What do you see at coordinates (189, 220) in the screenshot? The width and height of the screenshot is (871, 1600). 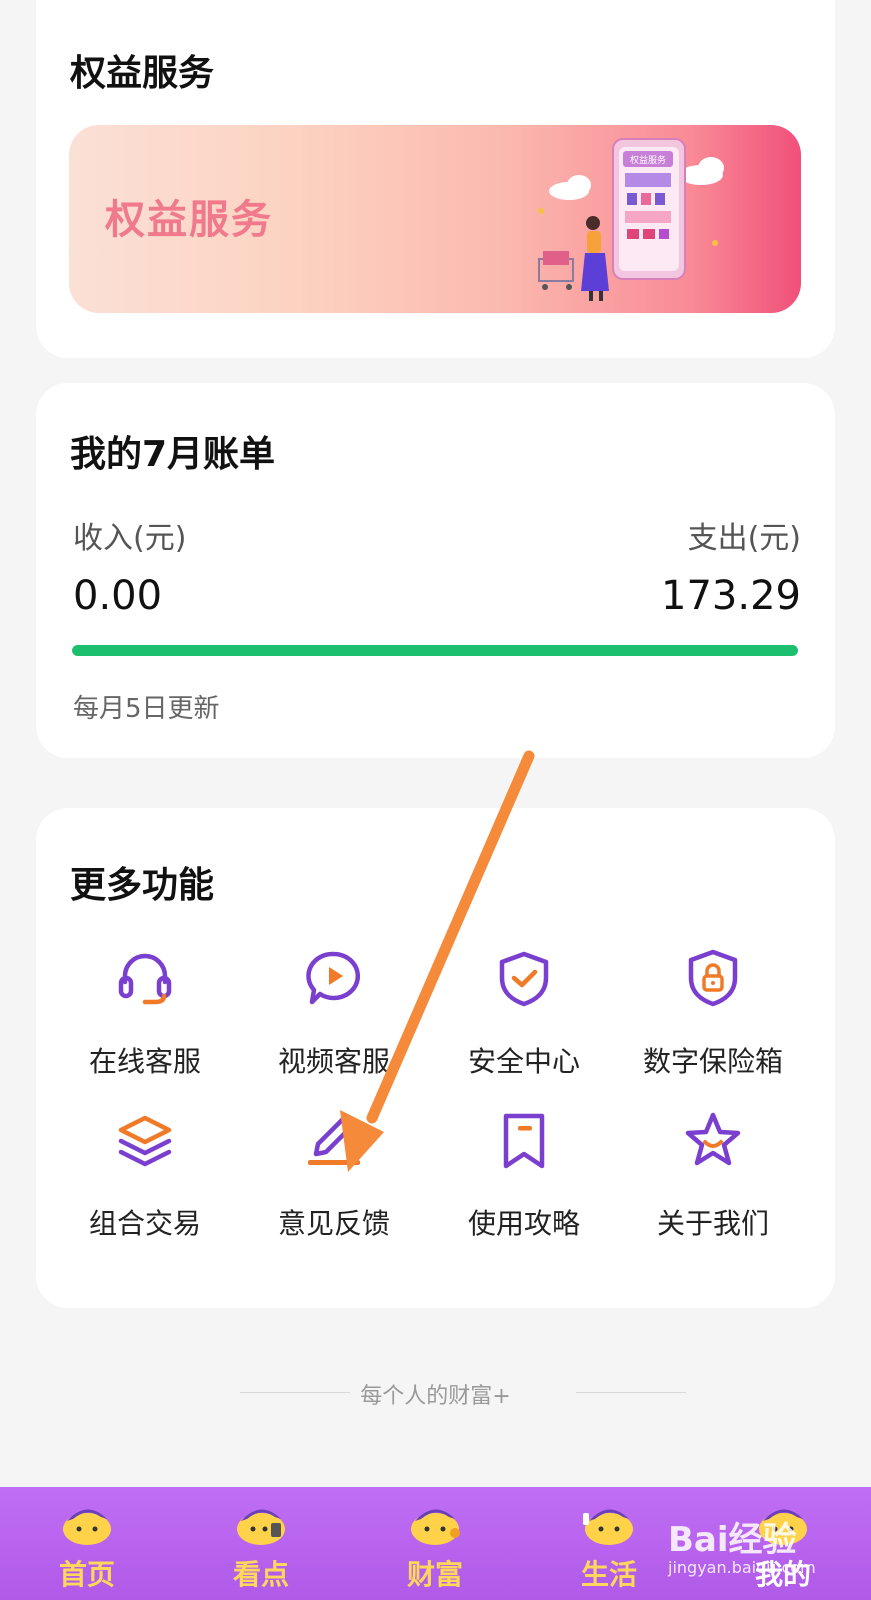 I see `banner-text: 权益服务` at bounding box center [189, 220].